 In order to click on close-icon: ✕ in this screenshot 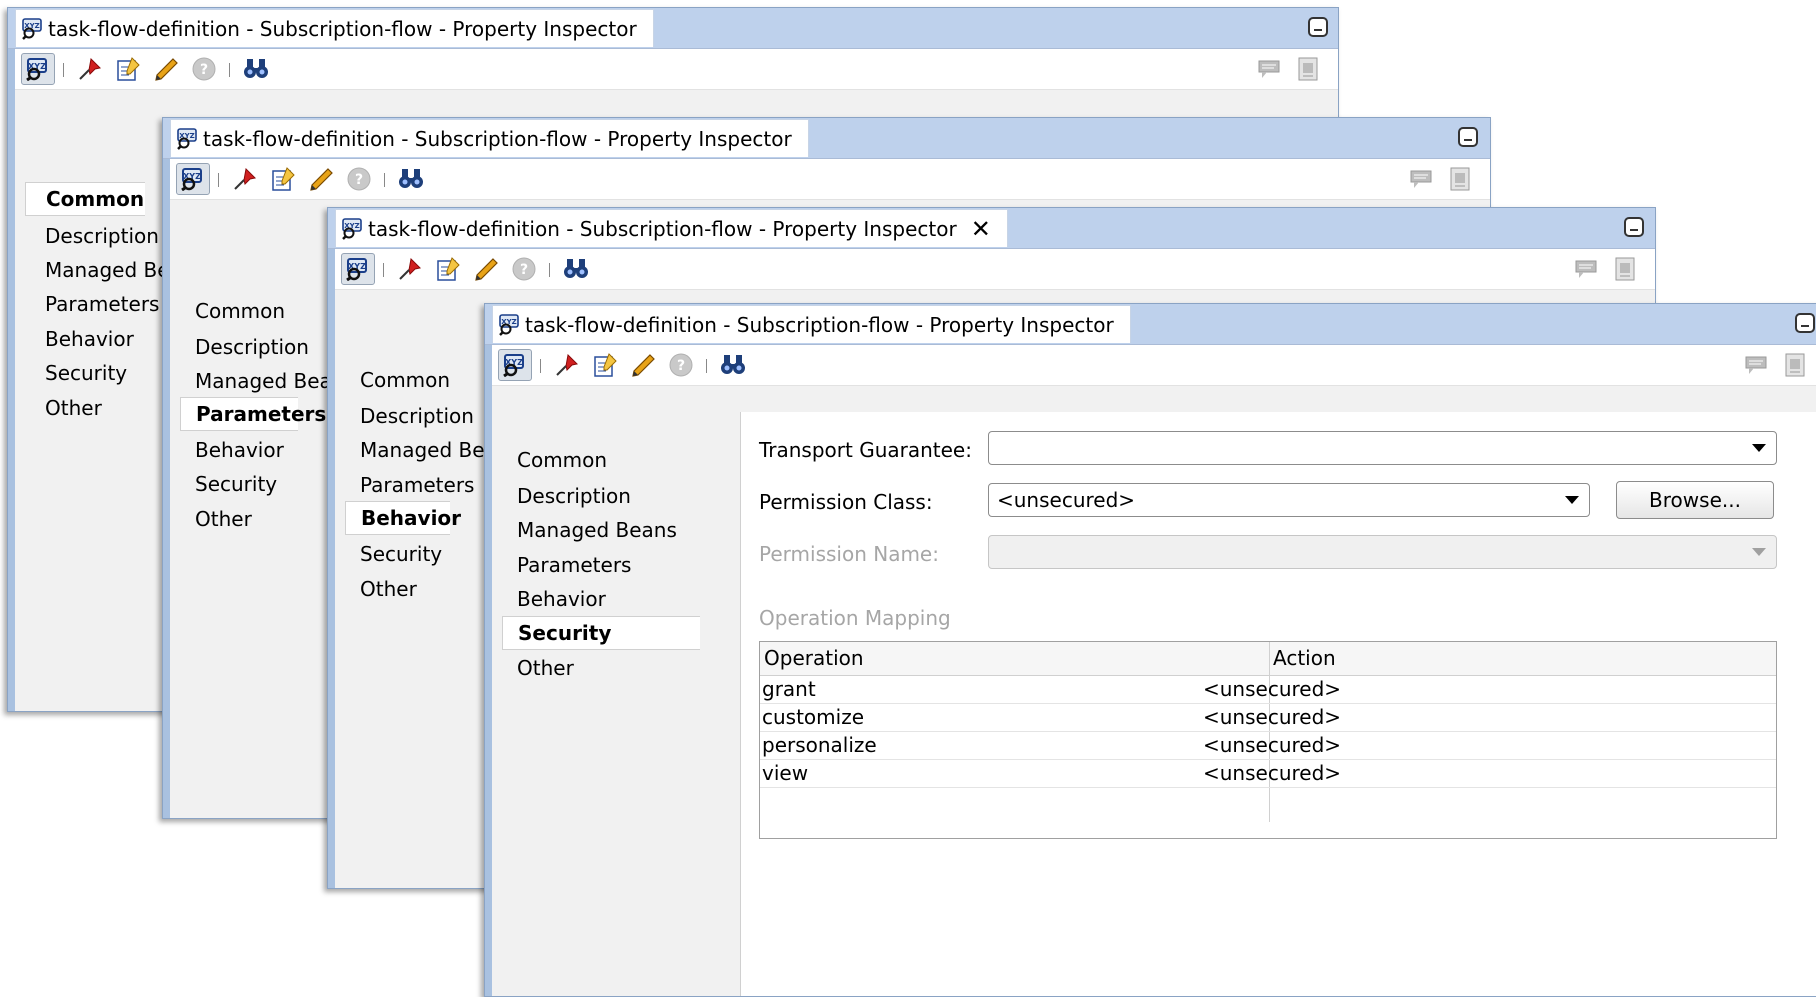, I will do `click(981, 229)`.